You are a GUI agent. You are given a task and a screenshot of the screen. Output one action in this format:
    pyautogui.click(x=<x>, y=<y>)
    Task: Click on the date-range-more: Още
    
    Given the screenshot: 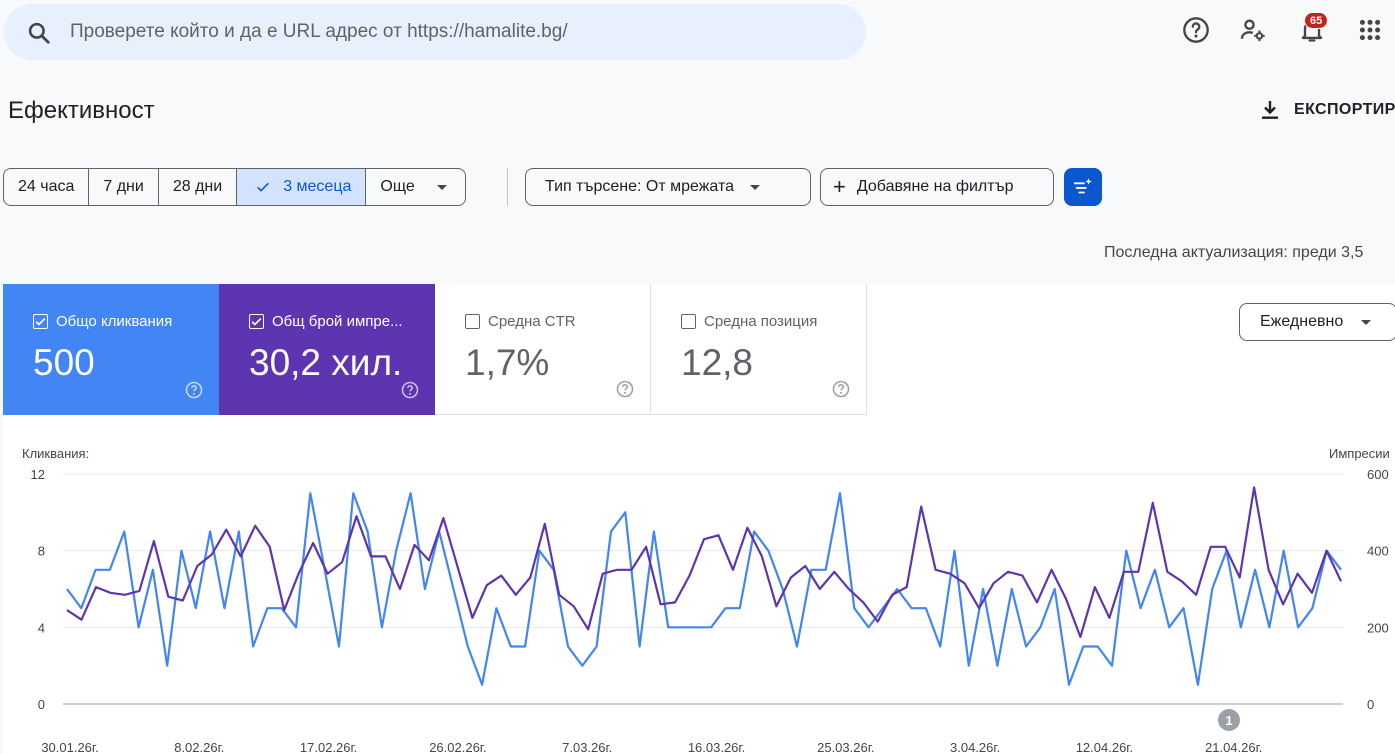 What is the action you would take?
    pyautogui.click(x=415, y=187)
    